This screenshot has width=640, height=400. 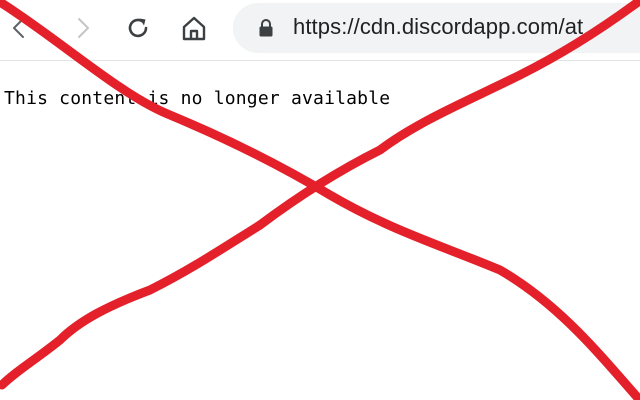 I want to click on back-button, so click(x=20, y=28).